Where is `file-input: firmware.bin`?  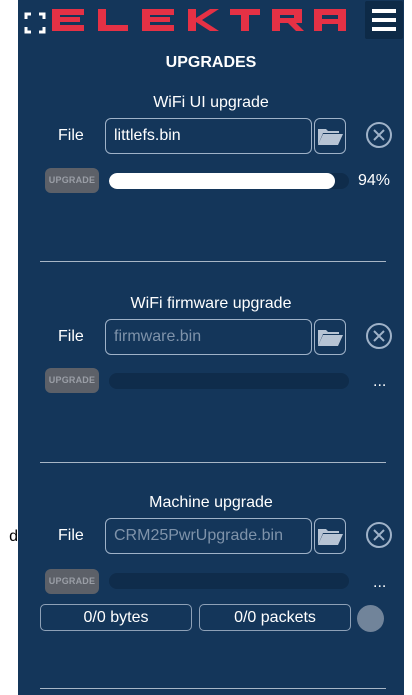 file-input: firmware.bin is located at coordinates (208, 337).